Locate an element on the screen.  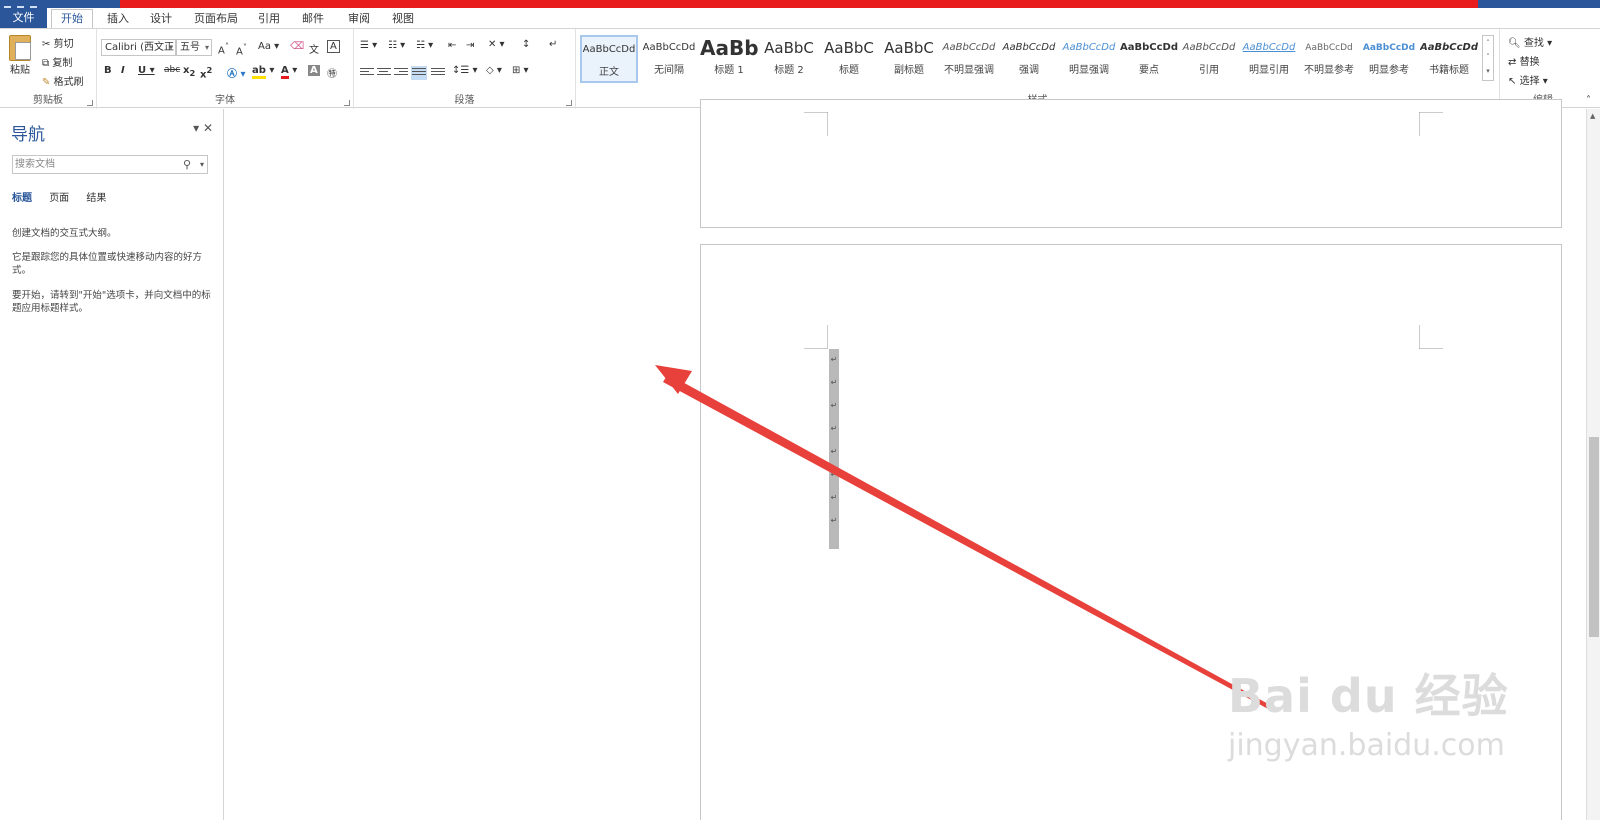
paragraph-launcher is located at coordinates (569, 103).